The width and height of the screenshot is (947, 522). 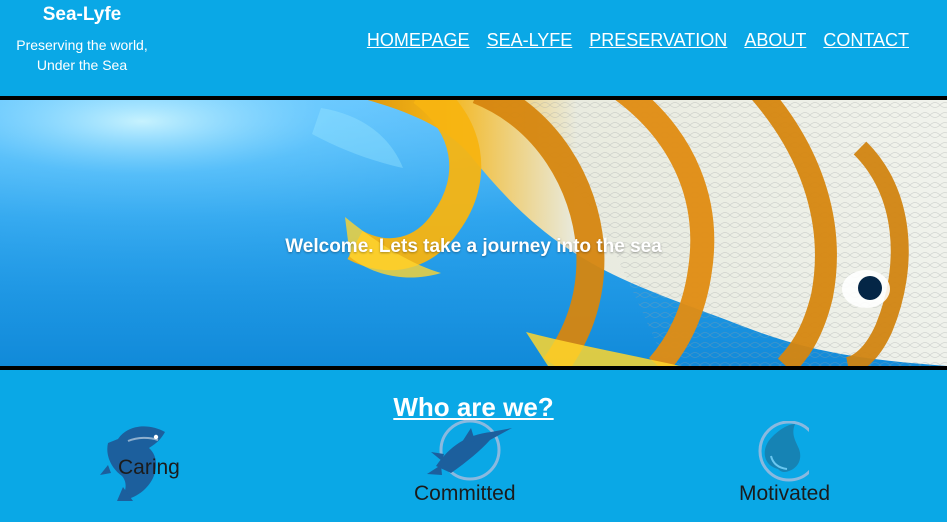 I want to click on caring-feature: Caring, so click(x=178, y=471).